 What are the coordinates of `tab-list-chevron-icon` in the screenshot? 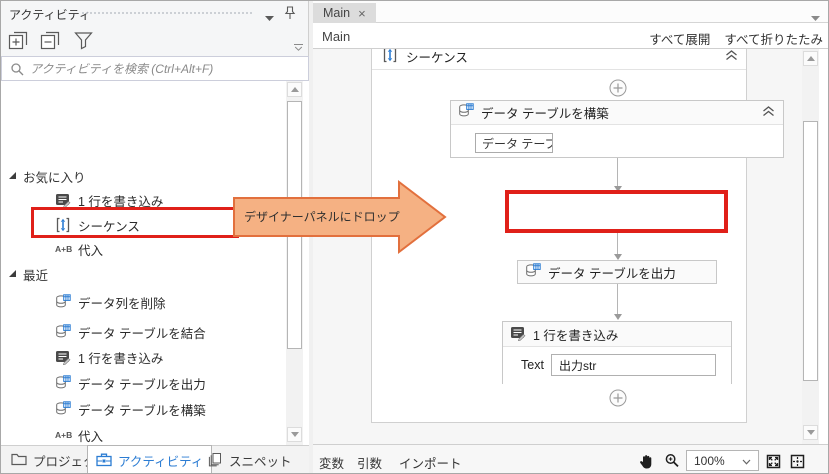 It's located at (815, 17).